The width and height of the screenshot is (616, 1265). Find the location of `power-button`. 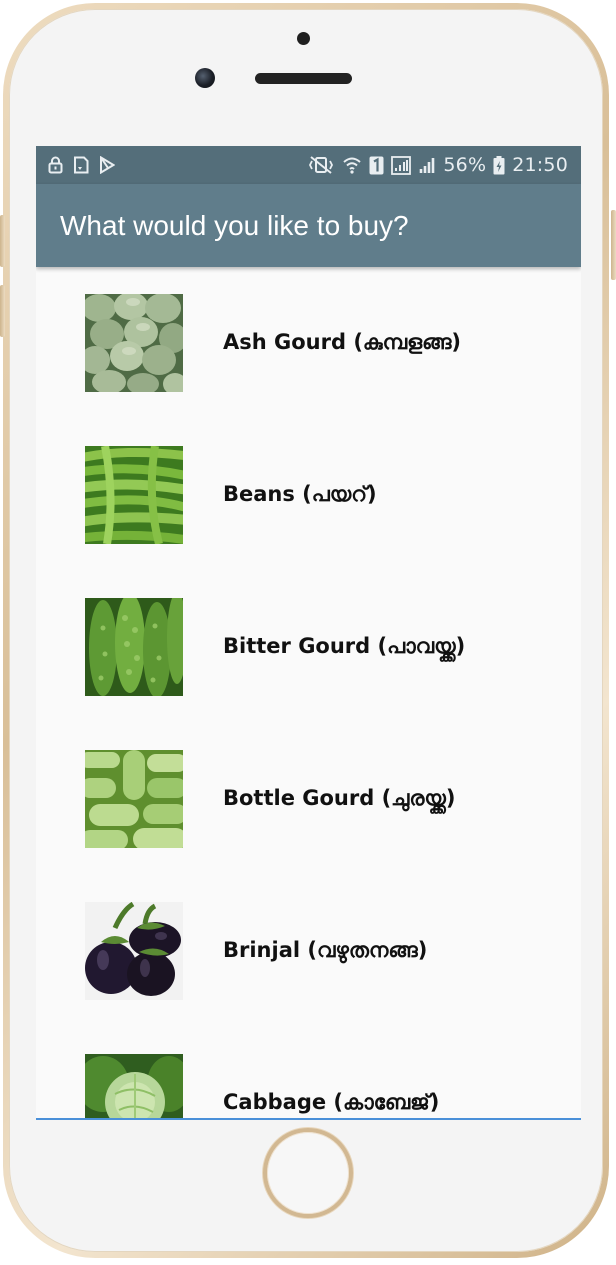

power-button is located at coordinates (613, 245).